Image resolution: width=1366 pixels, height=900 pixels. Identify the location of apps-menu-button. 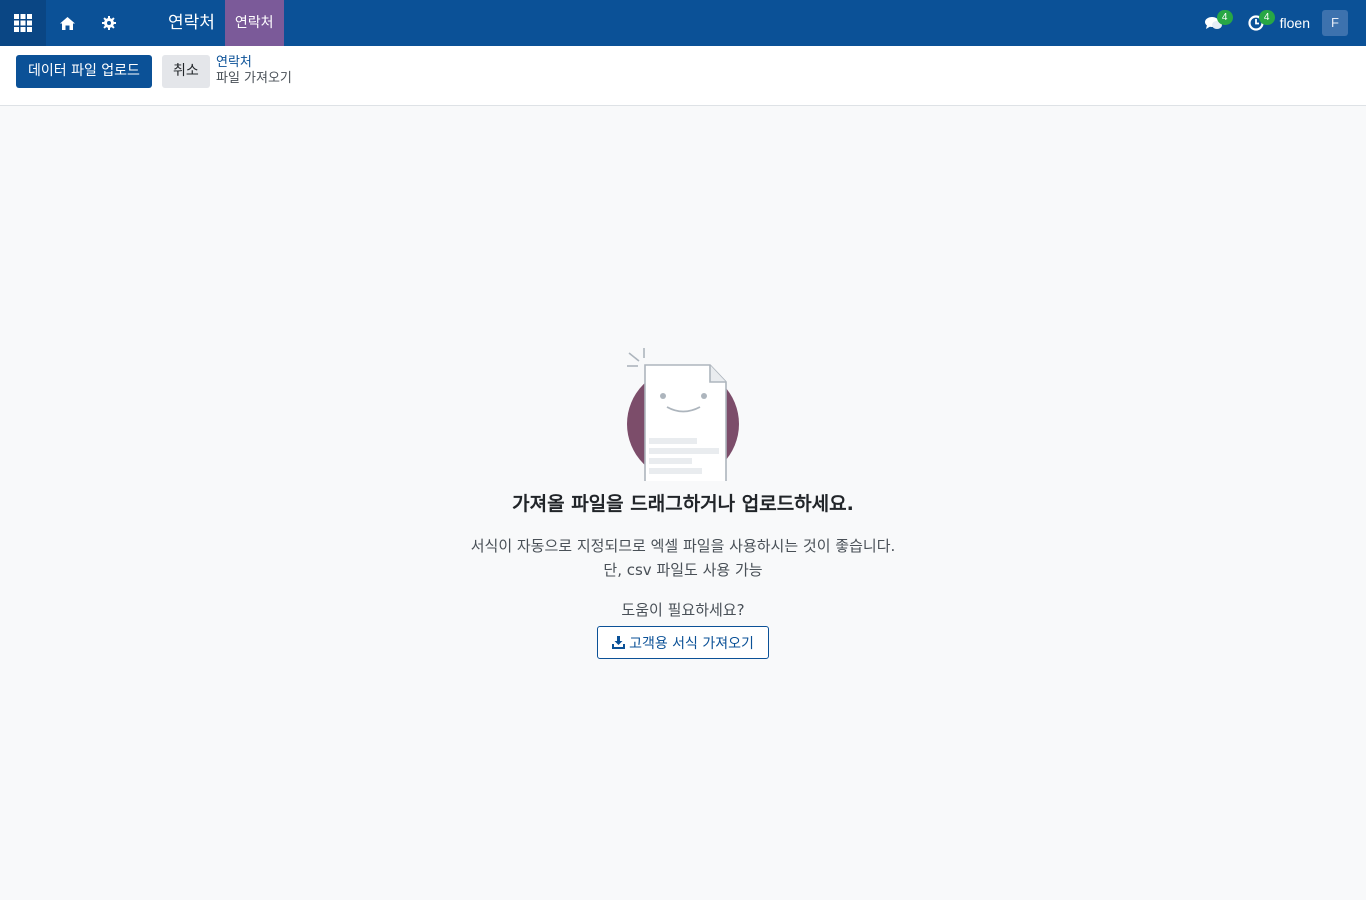
(23, 23).